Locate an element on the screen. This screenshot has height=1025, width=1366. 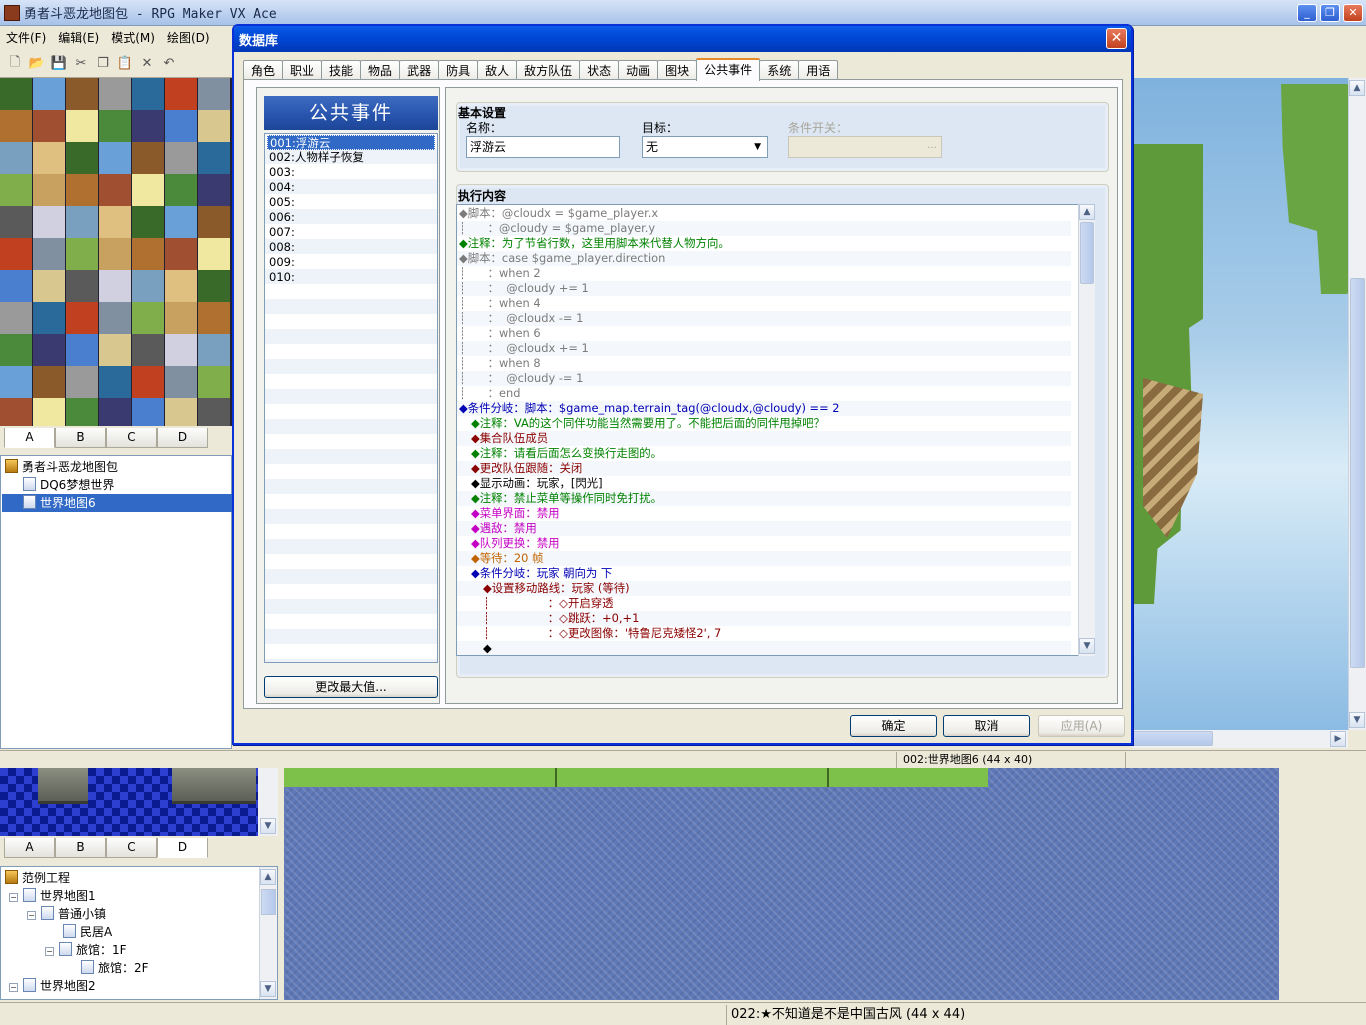
delete-icon: ✕ is located at coordinates (147, 64).